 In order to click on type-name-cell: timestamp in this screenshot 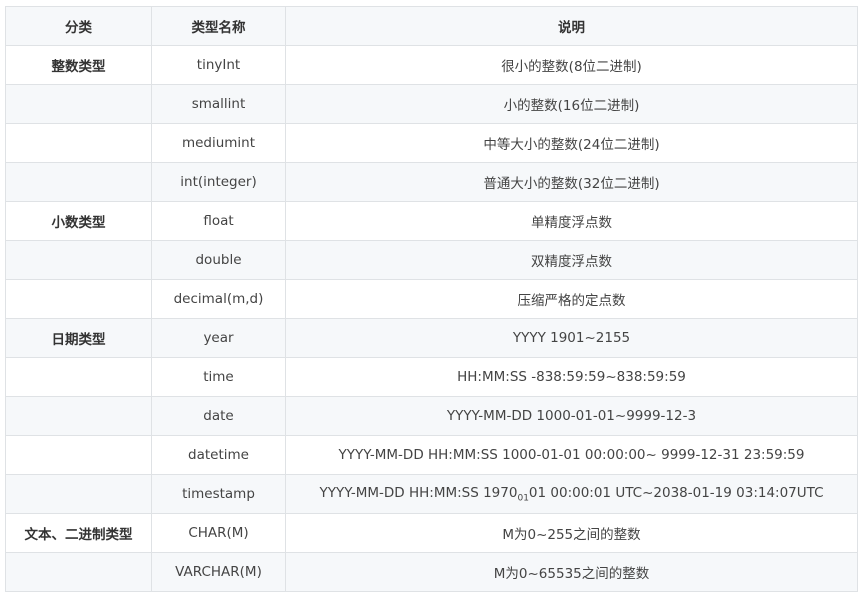, I will do `click(218, 494)`.